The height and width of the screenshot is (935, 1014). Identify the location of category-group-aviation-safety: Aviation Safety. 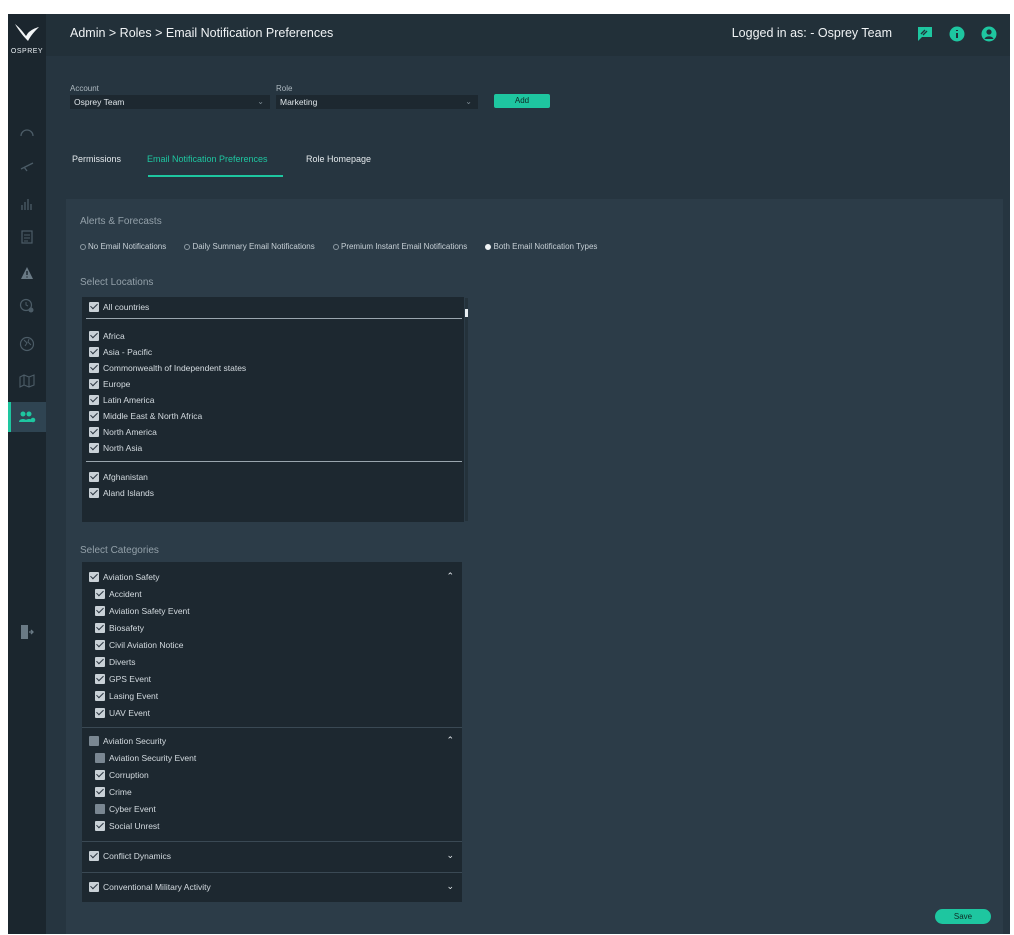
(124, 577).